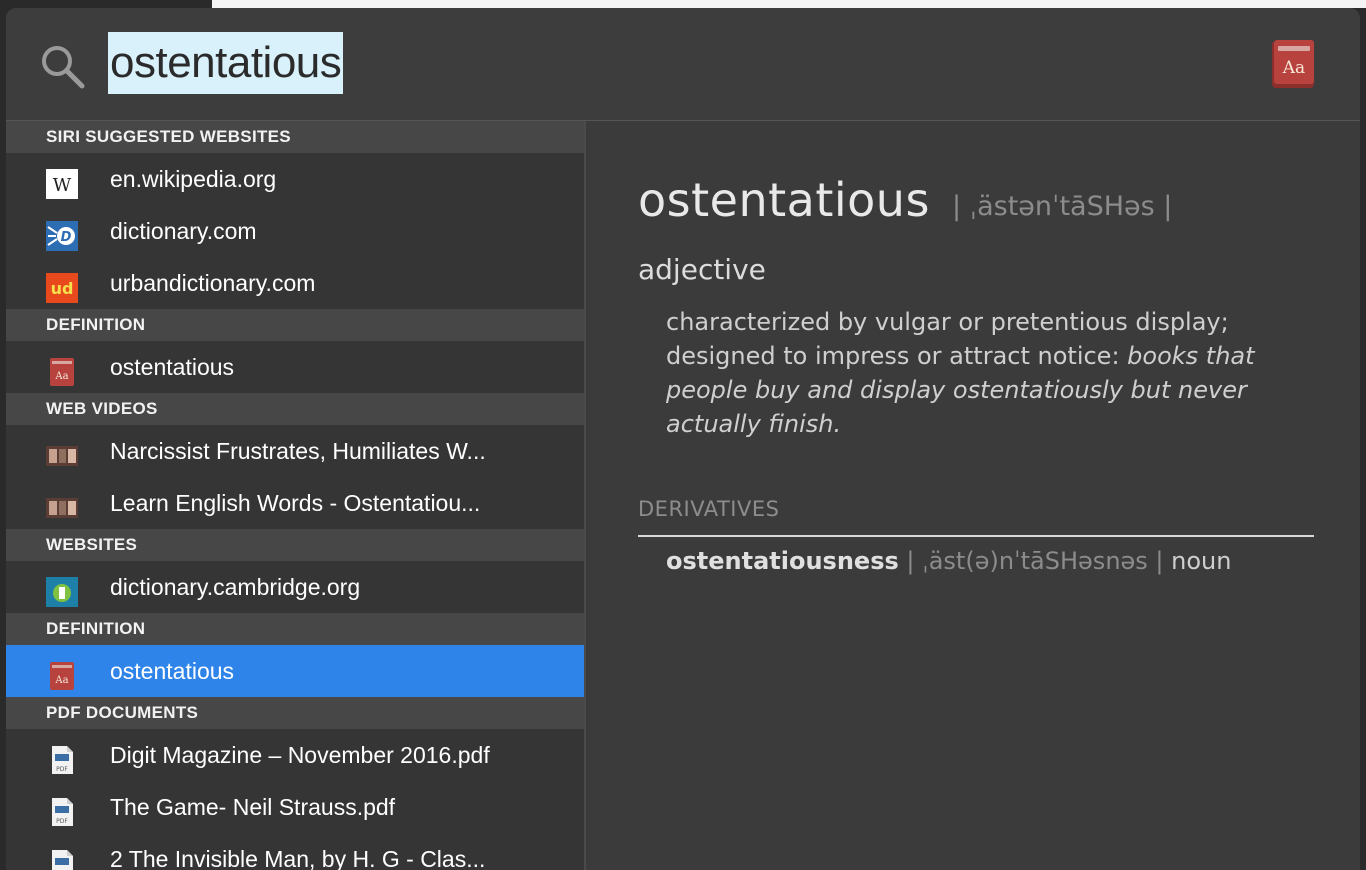 Image resolution: width=1366 pixels, height=870 pixels. I want to click on section-header: PDF DOCUMENTS, so click(295, 713).